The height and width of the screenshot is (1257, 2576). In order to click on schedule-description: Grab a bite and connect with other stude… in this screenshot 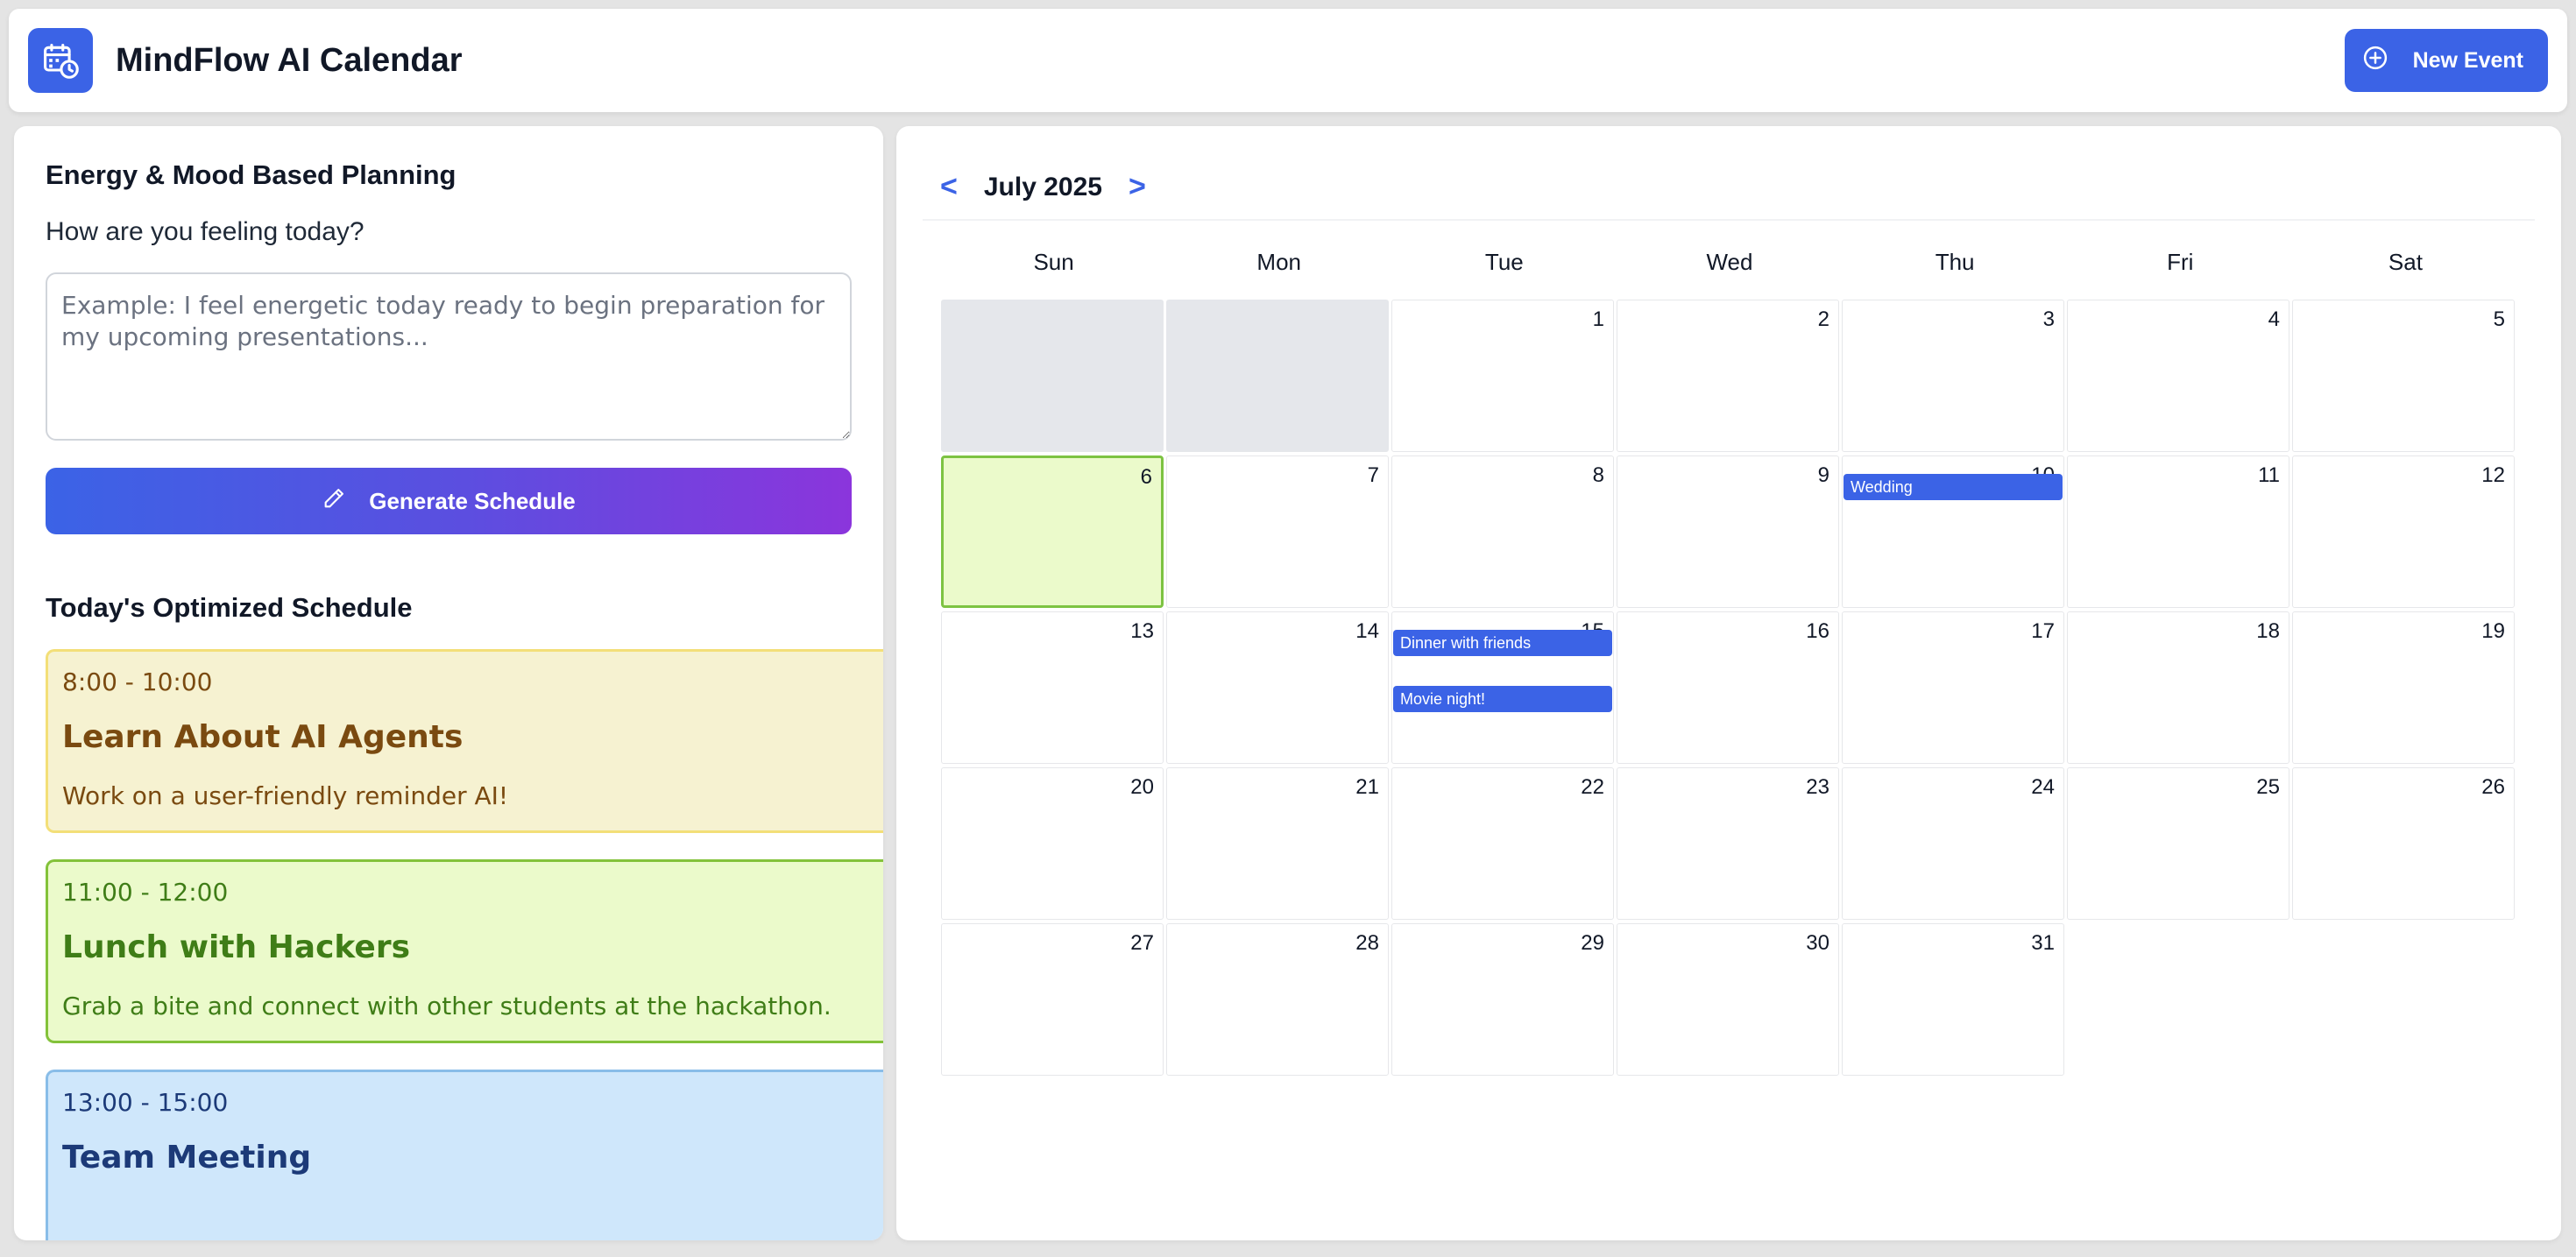, I will do `click(447, 1006)`.